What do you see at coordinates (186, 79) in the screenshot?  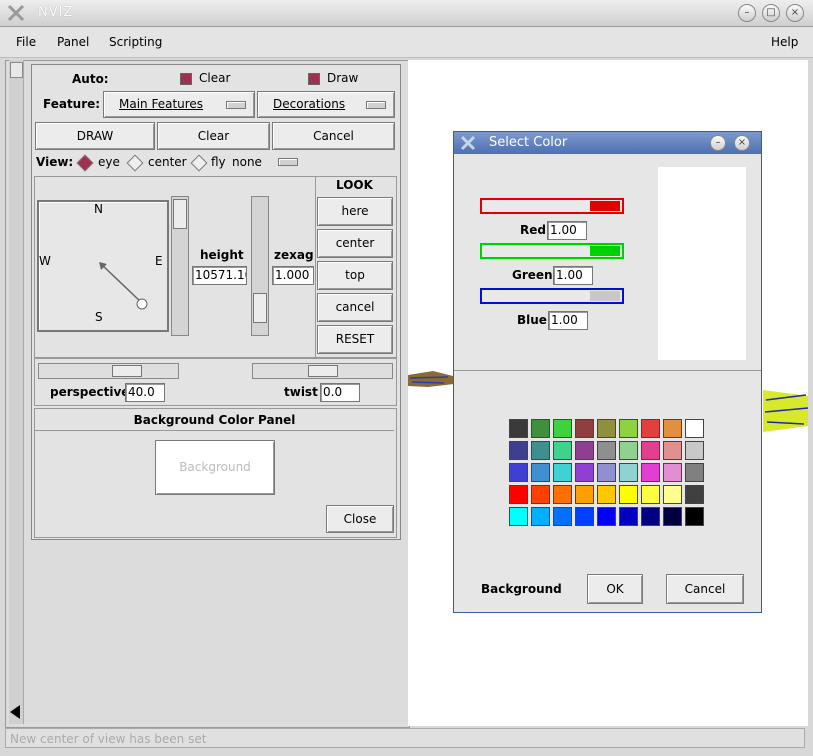 I see `clear-checkbox` at bounding box center [186, 79].